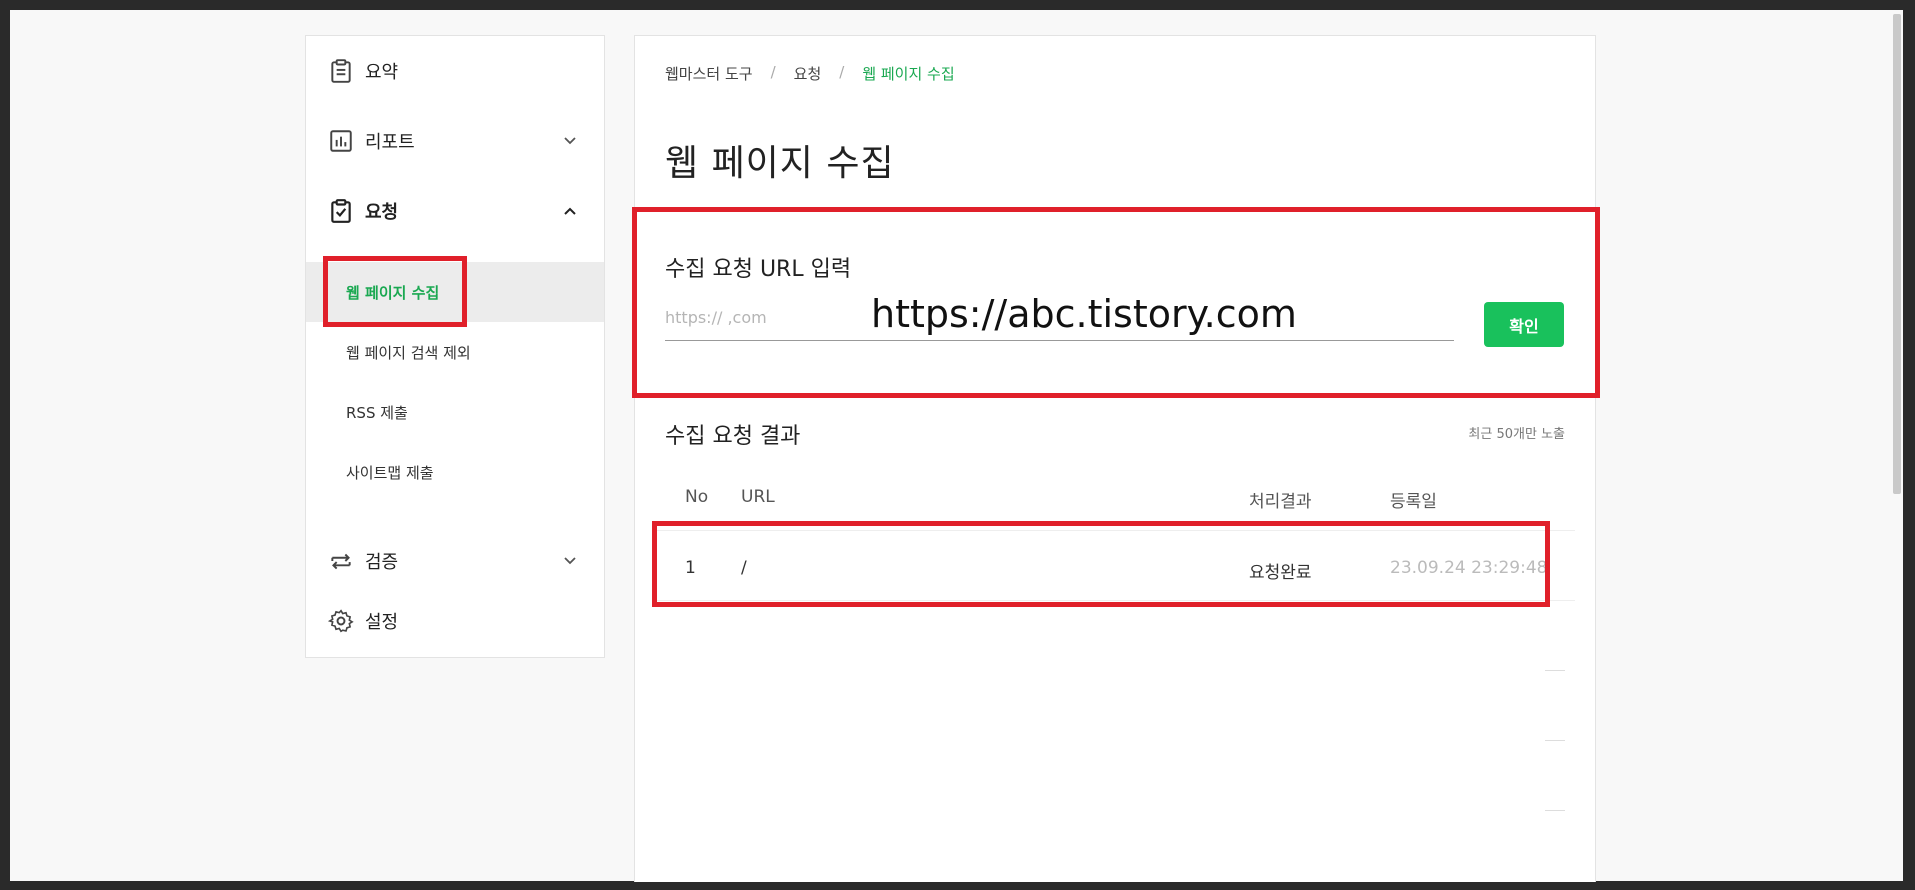 Image resolution: width=1915 pixels, height=890 pixels. I want to click on column-header-date: 등록일, so click(1413, 502).